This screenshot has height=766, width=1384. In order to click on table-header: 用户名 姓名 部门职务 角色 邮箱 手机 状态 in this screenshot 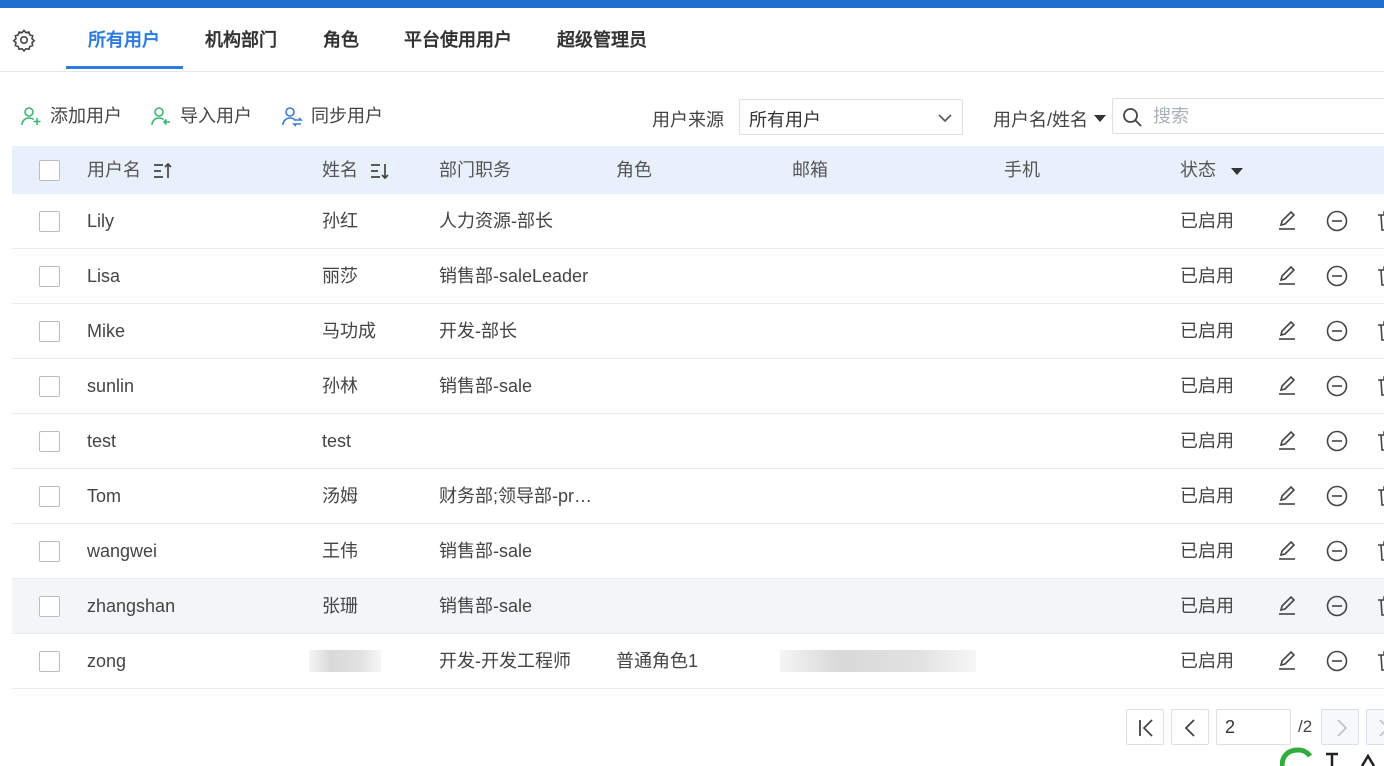, I will do `click(698, 170)`.